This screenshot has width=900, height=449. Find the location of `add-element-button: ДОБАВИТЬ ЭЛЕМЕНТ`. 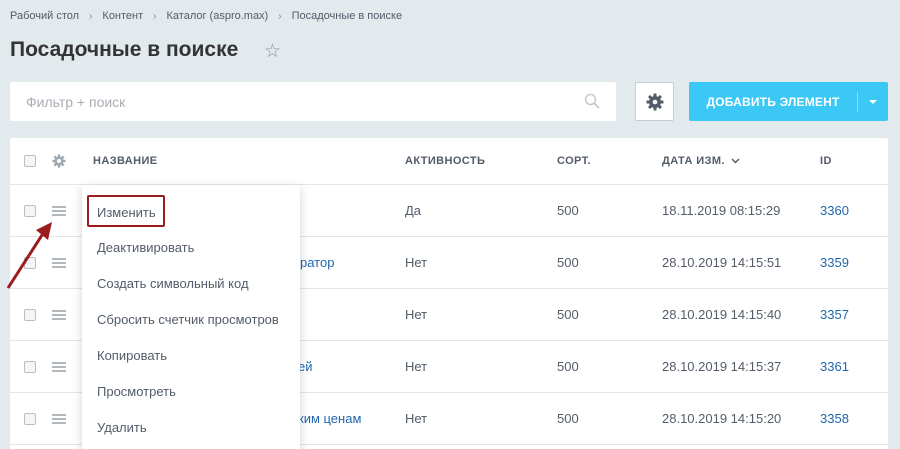

add-element-button: ДОБАВИТЬ ЭЛЕМЕНТ is located at coordinates (788, 101).